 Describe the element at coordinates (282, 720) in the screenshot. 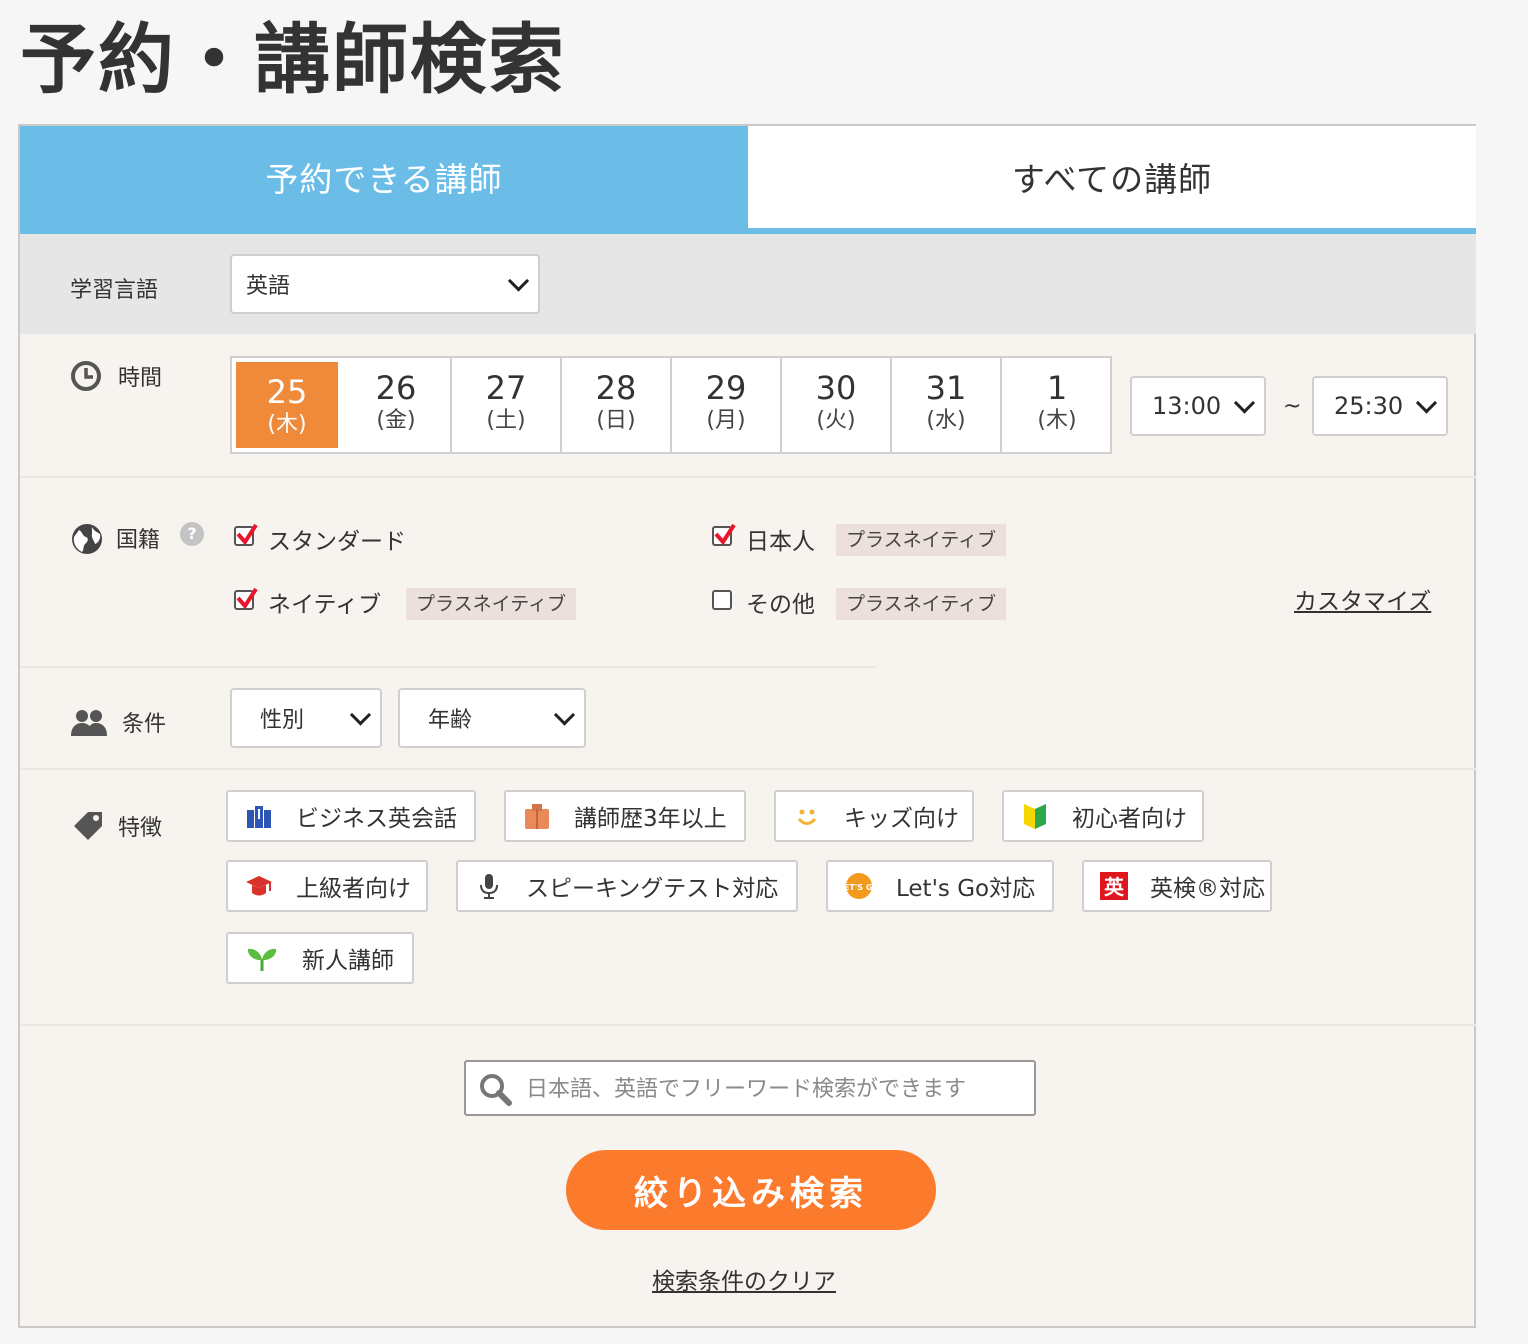

I see `gender-select-value: 性別` at that location.